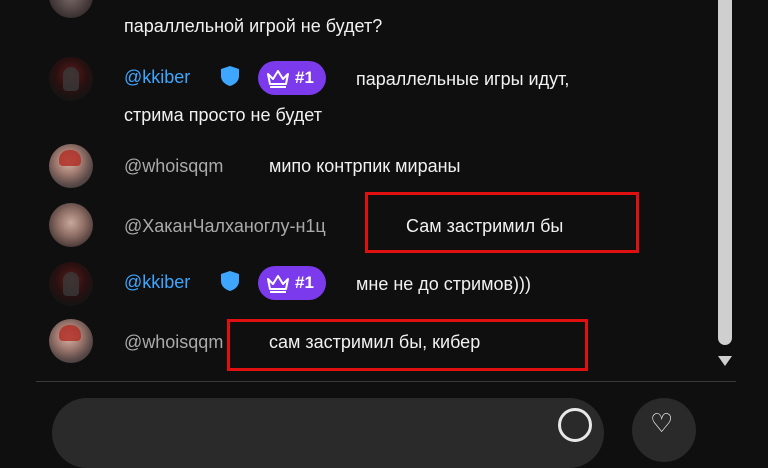  Describe the element at coordinates (444, 284) in the screenshot. I see `message-text: мне не до стримов)))` at that location.